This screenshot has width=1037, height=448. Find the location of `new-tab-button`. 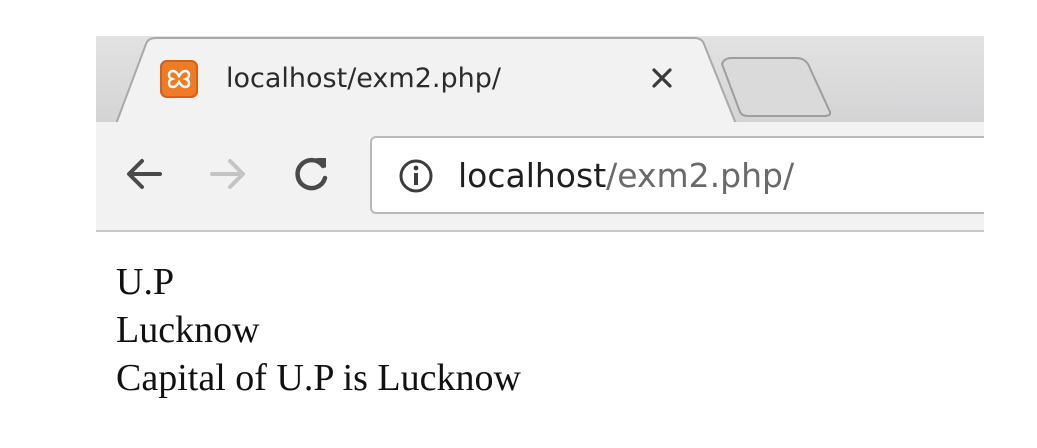

new-tab-button is located at coordinates (783, 86).